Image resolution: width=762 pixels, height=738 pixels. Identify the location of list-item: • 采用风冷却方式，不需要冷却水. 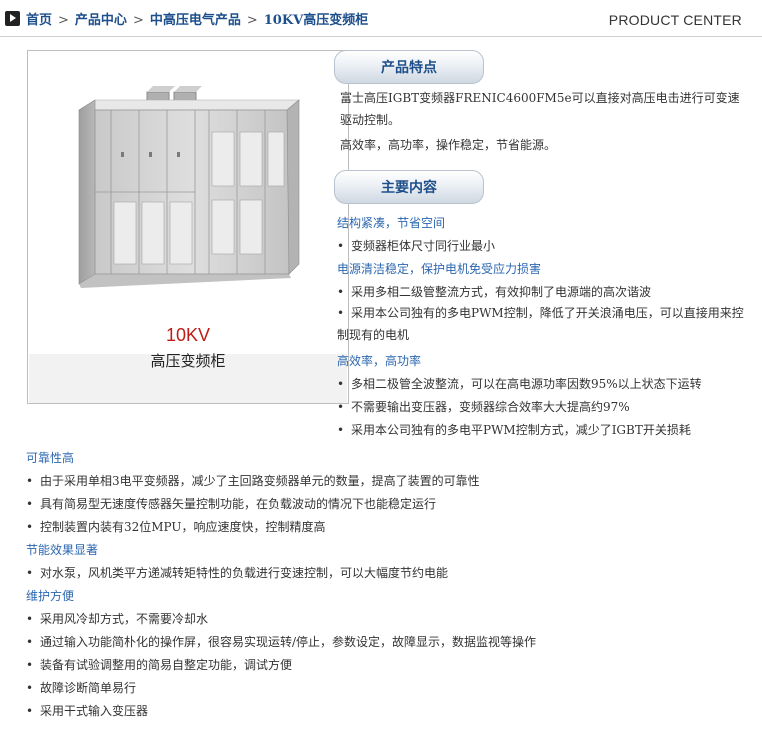
(117, 619).